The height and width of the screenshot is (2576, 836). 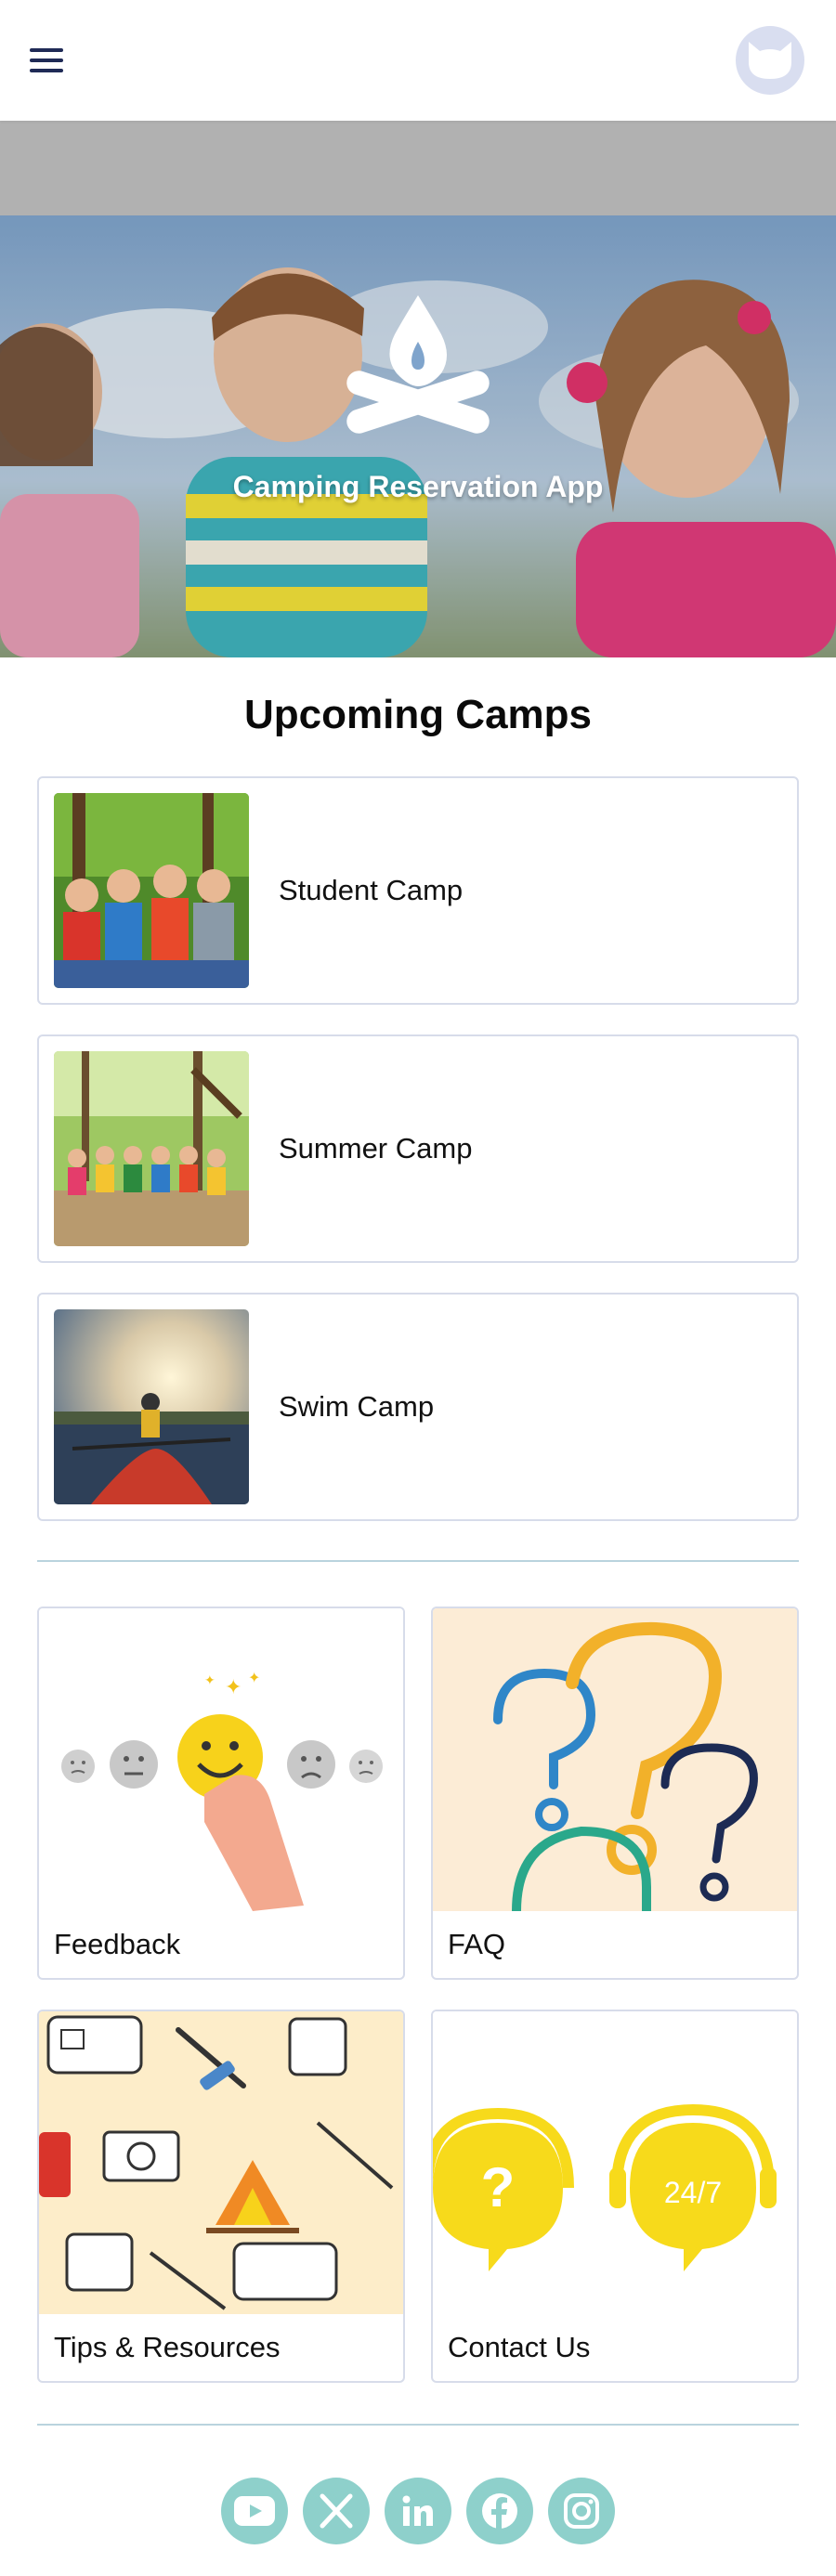 I want to click on contact-us-tile: ? 24/7 Contact Us, so click(x=615, y=2196).